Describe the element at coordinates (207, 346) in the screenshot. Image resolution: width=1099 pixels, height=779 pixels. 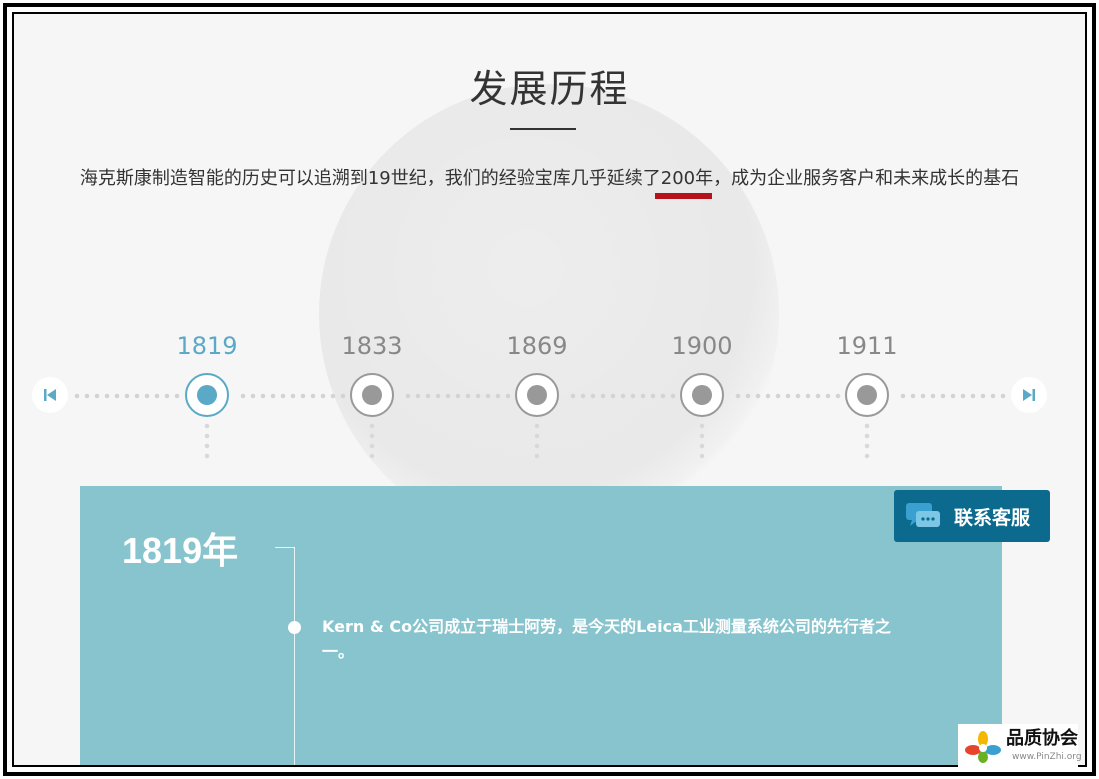
I see `timeline-year-1819: 1819` at that location.